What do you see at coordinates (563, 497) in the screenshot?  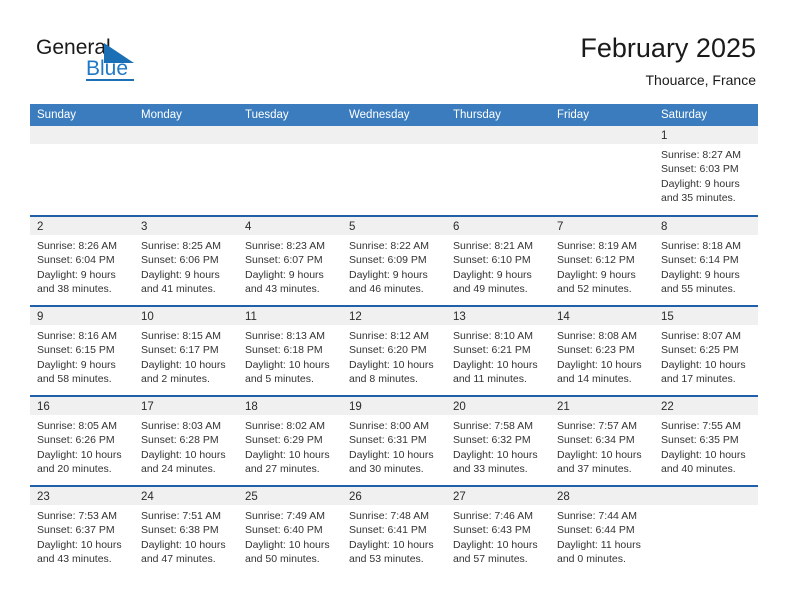 I see `day-number: 28` at bounding box center [563, 497].